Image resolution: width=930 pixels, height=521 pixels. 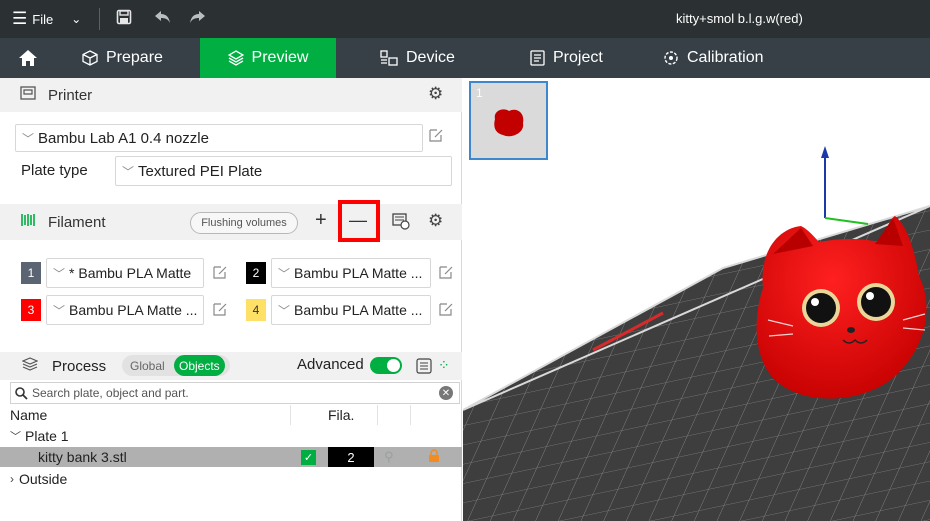 I want to click on tab-prepare: Prepare, so click(x=122, y=58).